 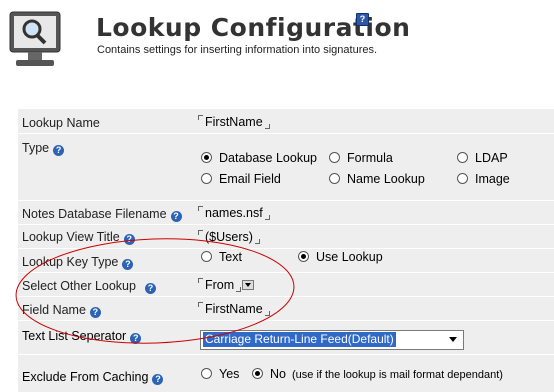 I want to click on other-lookup-select: From, so click(x=226, y=285).